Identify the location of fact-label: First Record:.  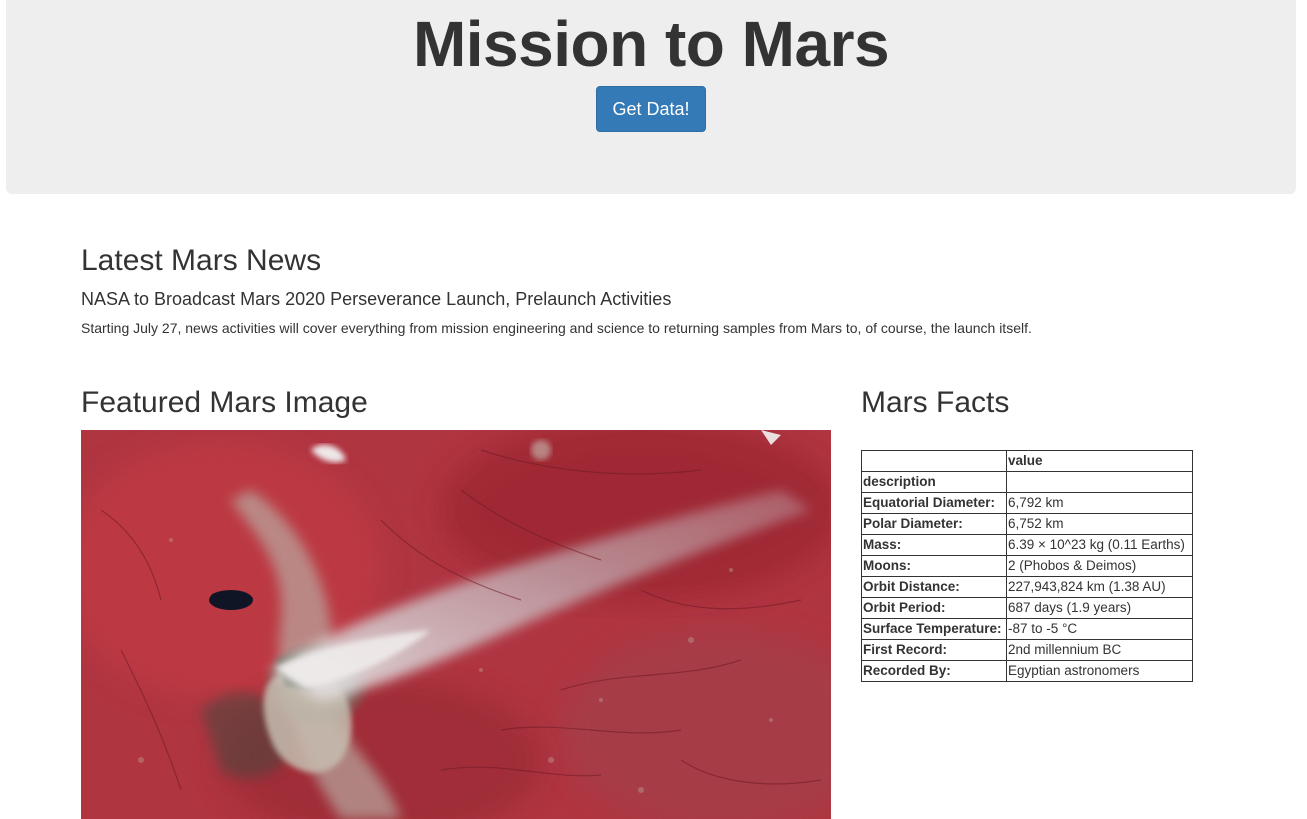
(934, 650).